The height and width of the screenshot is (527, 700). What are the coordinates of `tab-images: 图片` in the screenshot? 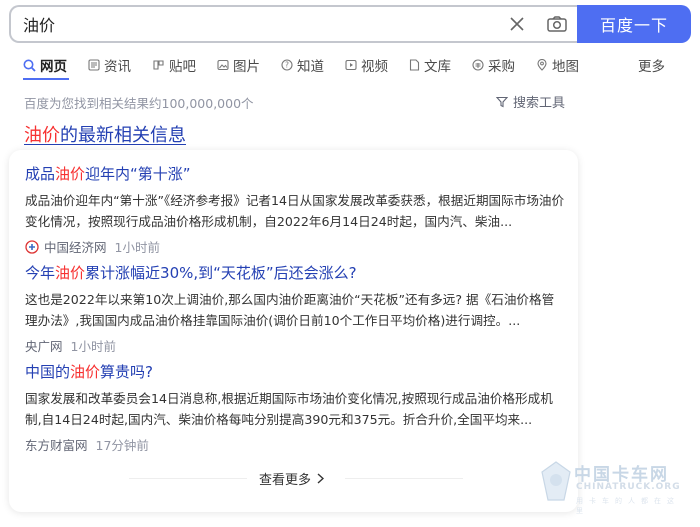 It's located at (238, 65).